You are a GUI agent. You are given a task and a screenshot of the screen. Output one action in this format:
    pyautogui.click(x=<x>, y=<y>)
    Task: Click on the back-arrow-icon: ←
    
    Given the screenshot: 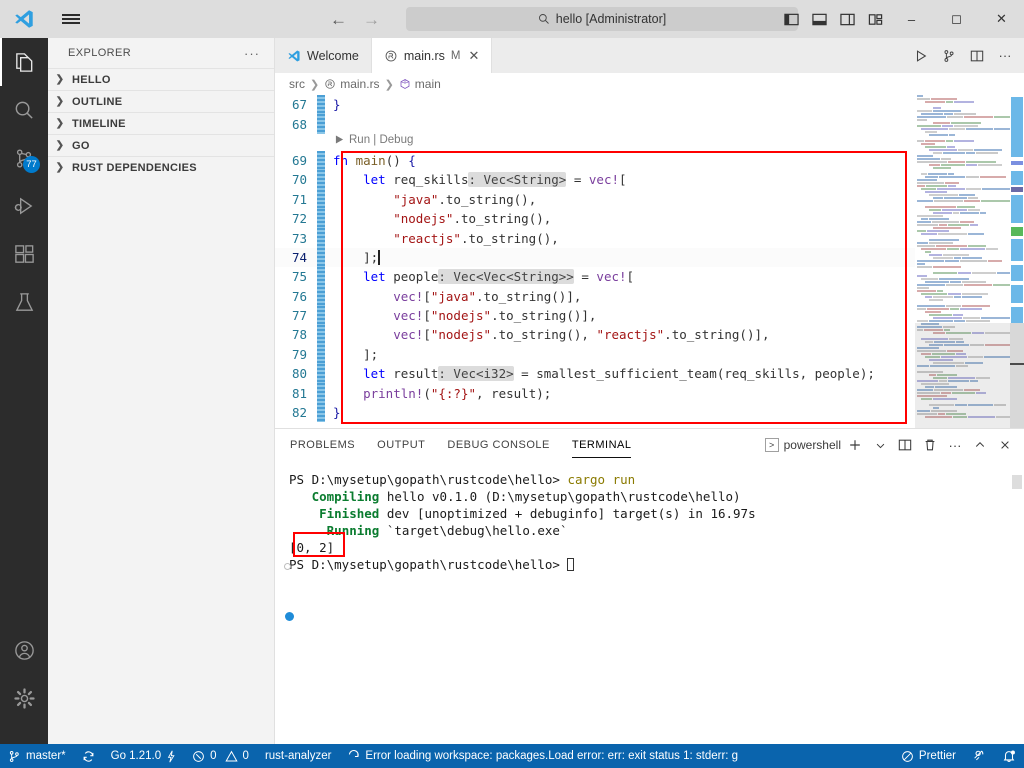 What is the action you would take?
    pyautogui.click(x=338, y=19)
    